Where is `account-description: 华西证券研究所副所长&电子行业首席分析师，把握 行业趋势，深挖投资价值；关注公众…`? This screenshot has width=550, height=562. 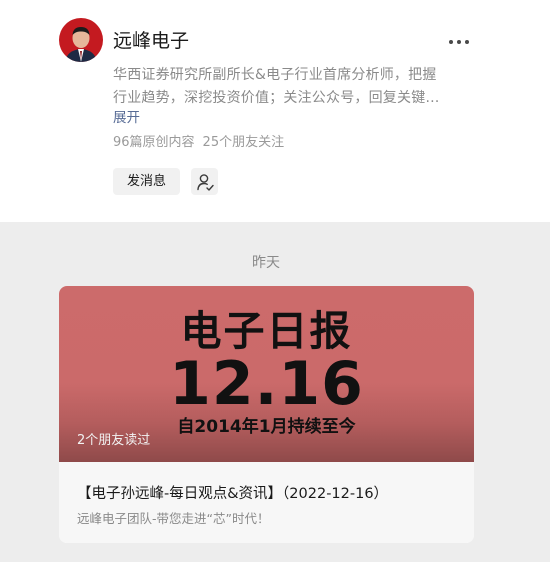
account-description: 华西证券研究所副所长&电子行业首席分析师，把握 行业趋势，深挖投资价值；关注公众… is located at coordinates (295, 87).